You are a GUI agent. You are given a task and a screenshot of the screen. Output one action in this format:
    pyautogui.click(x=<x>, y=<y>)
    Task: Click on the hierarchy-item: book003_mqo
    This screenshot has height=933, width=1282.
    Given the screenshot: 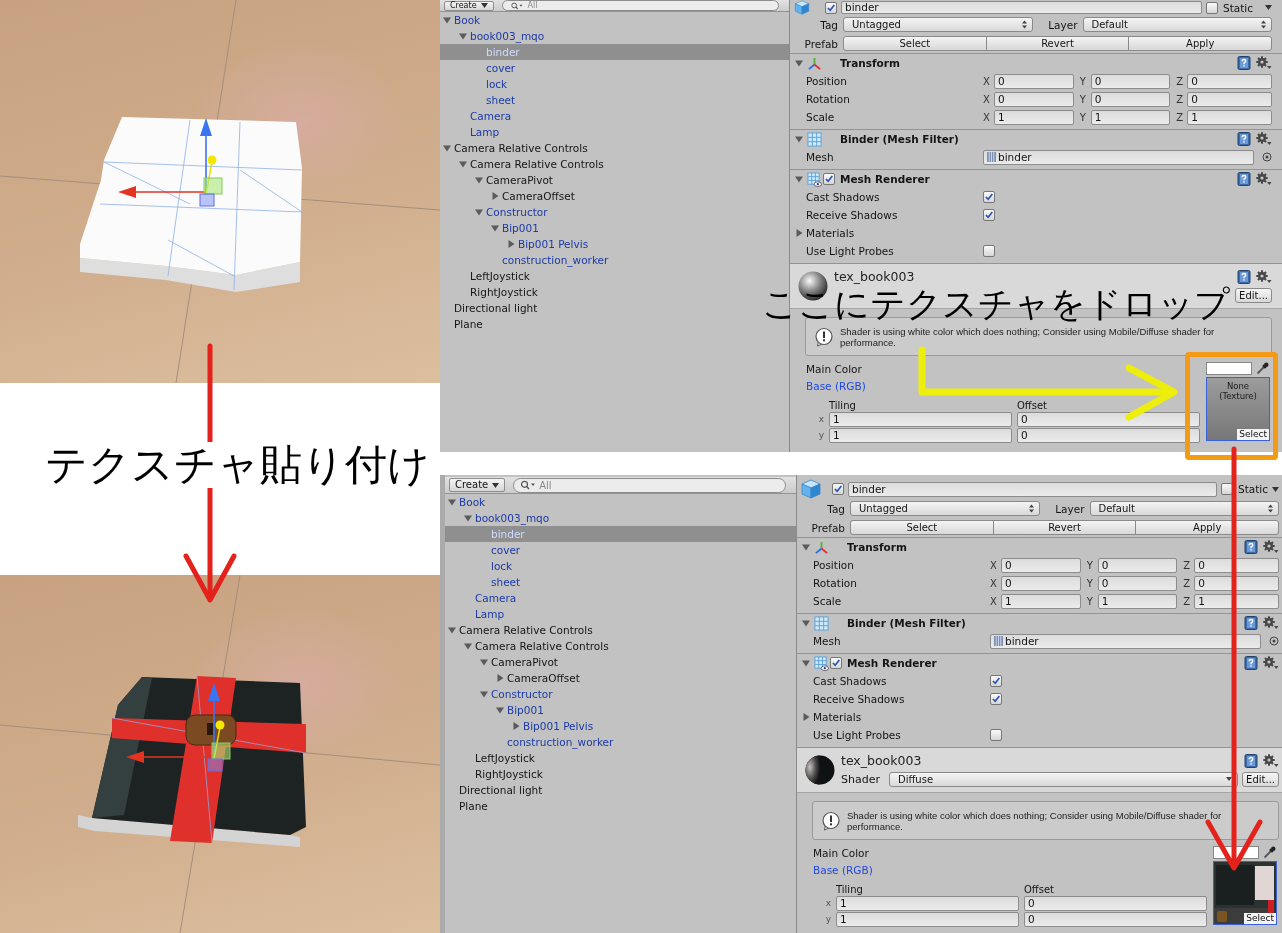 What is the action you would take?
    pyautogui.click(x=495, y=36)
    